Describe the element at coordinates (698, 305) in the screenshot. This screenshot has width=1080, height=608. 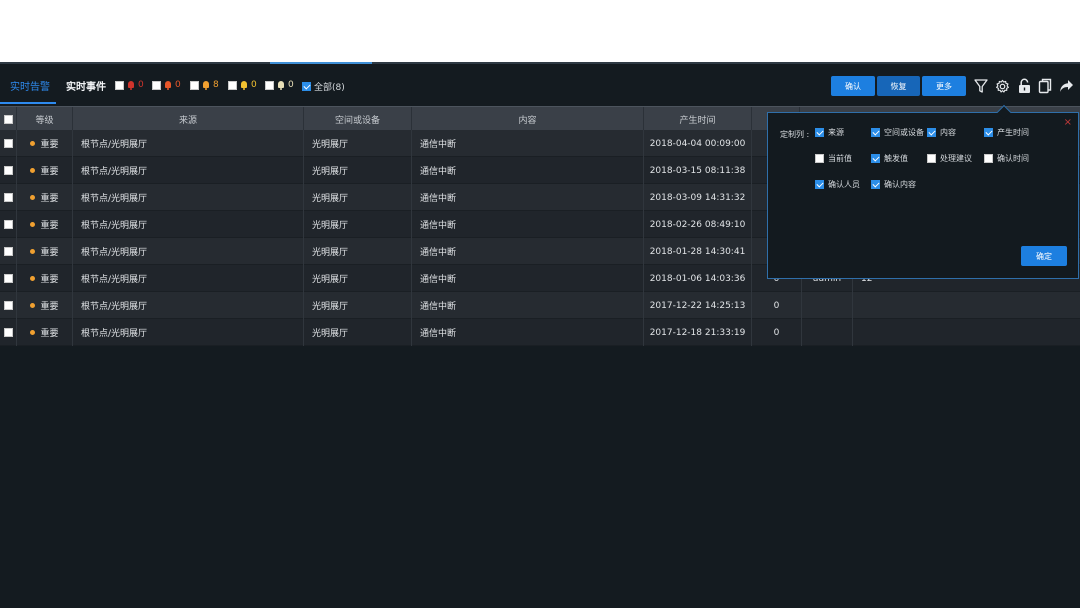
I see `time-cell: 2017-12-22 14:25:13` at that location.